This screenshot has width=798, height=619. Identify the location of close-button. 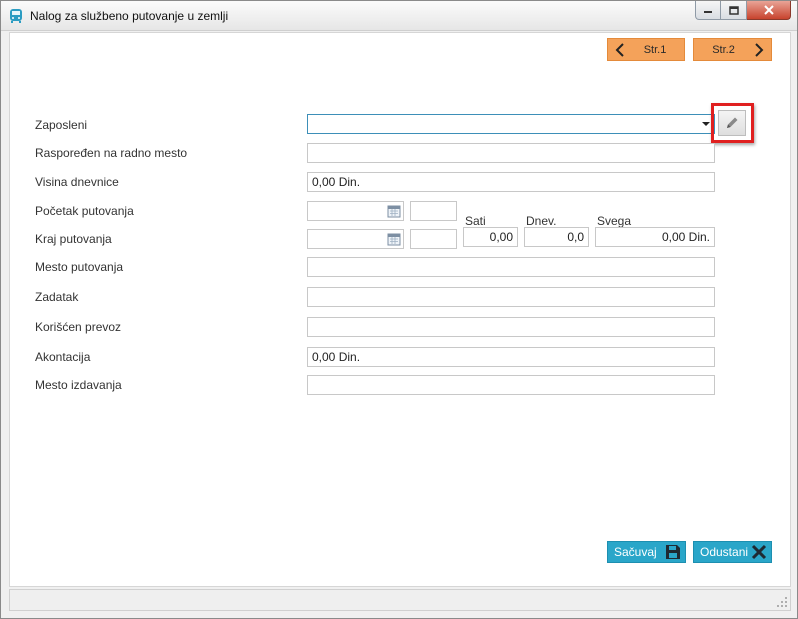
(769, 10).